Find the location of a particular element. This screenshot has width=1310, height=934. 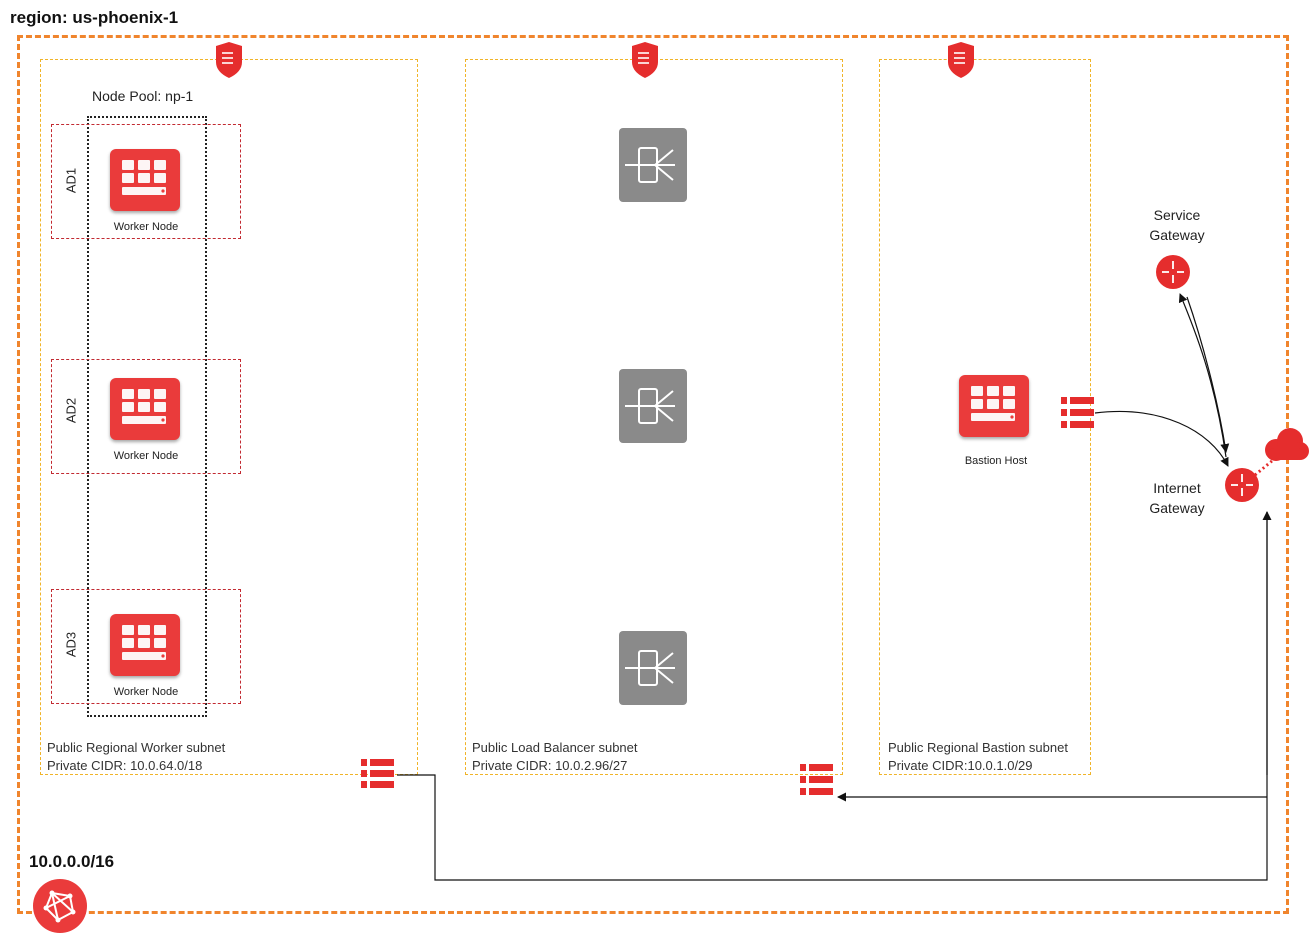

internet-gateway-line2: Gateway is located at coordinates (1177, 508).